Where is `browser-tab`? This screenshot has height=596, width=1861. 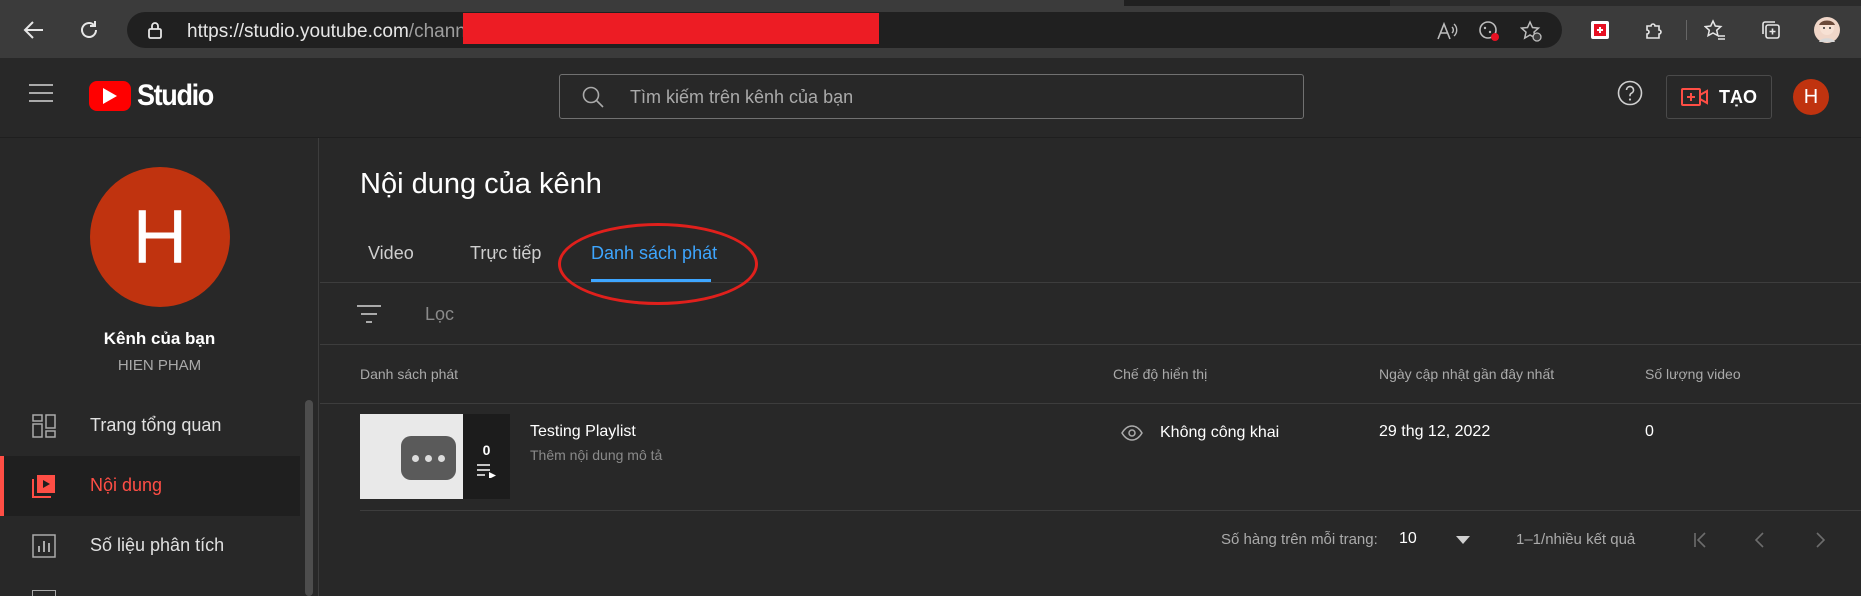 browser-tab is located at coordinates (1625, 3).